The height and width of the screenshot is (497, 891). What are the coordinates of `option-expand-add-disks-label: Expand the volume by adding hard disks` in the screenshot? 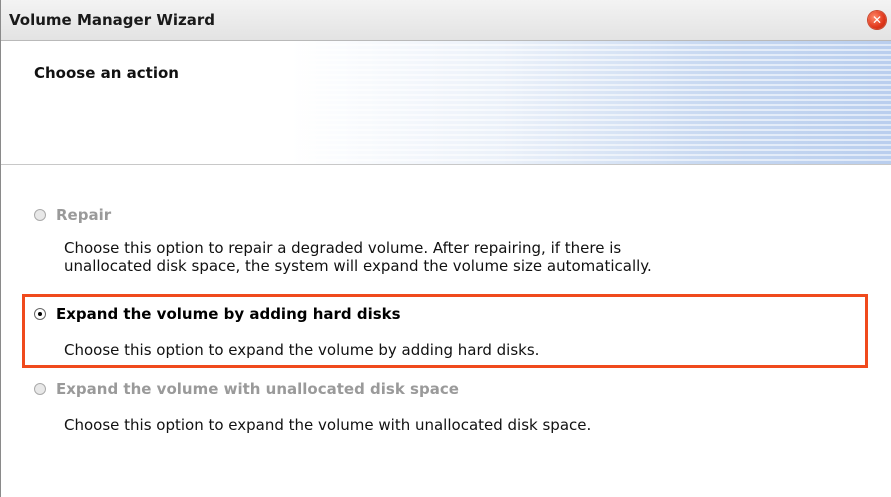 It's located at (228, 314).